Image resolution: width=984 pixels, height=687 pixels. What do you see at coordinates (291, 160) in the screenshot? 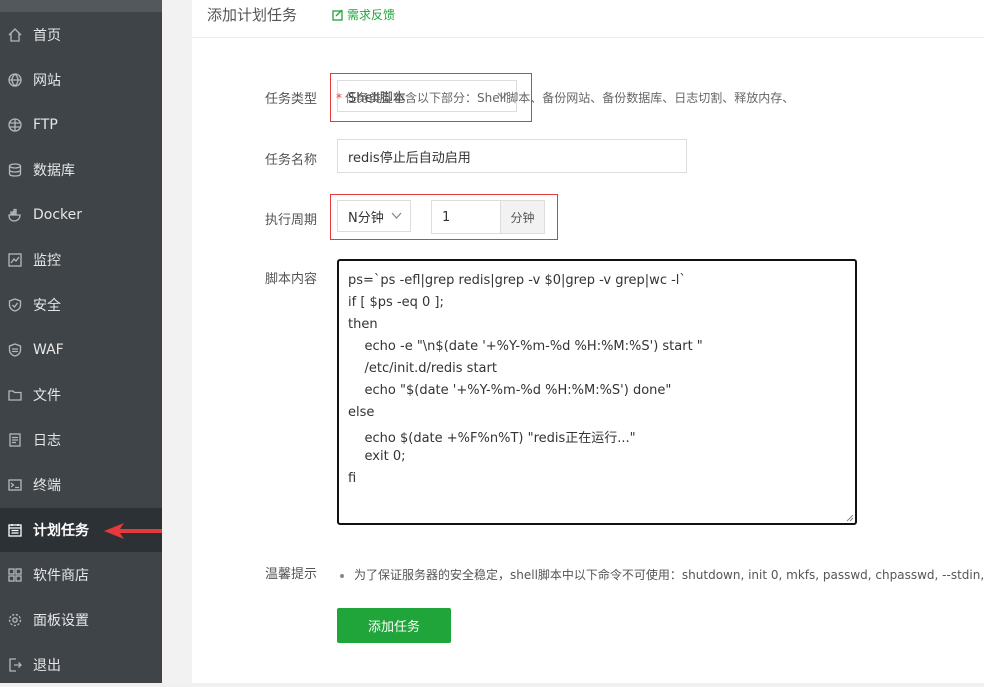
I see `task-name-label: 任务名称` at bounding box center [291, 160].